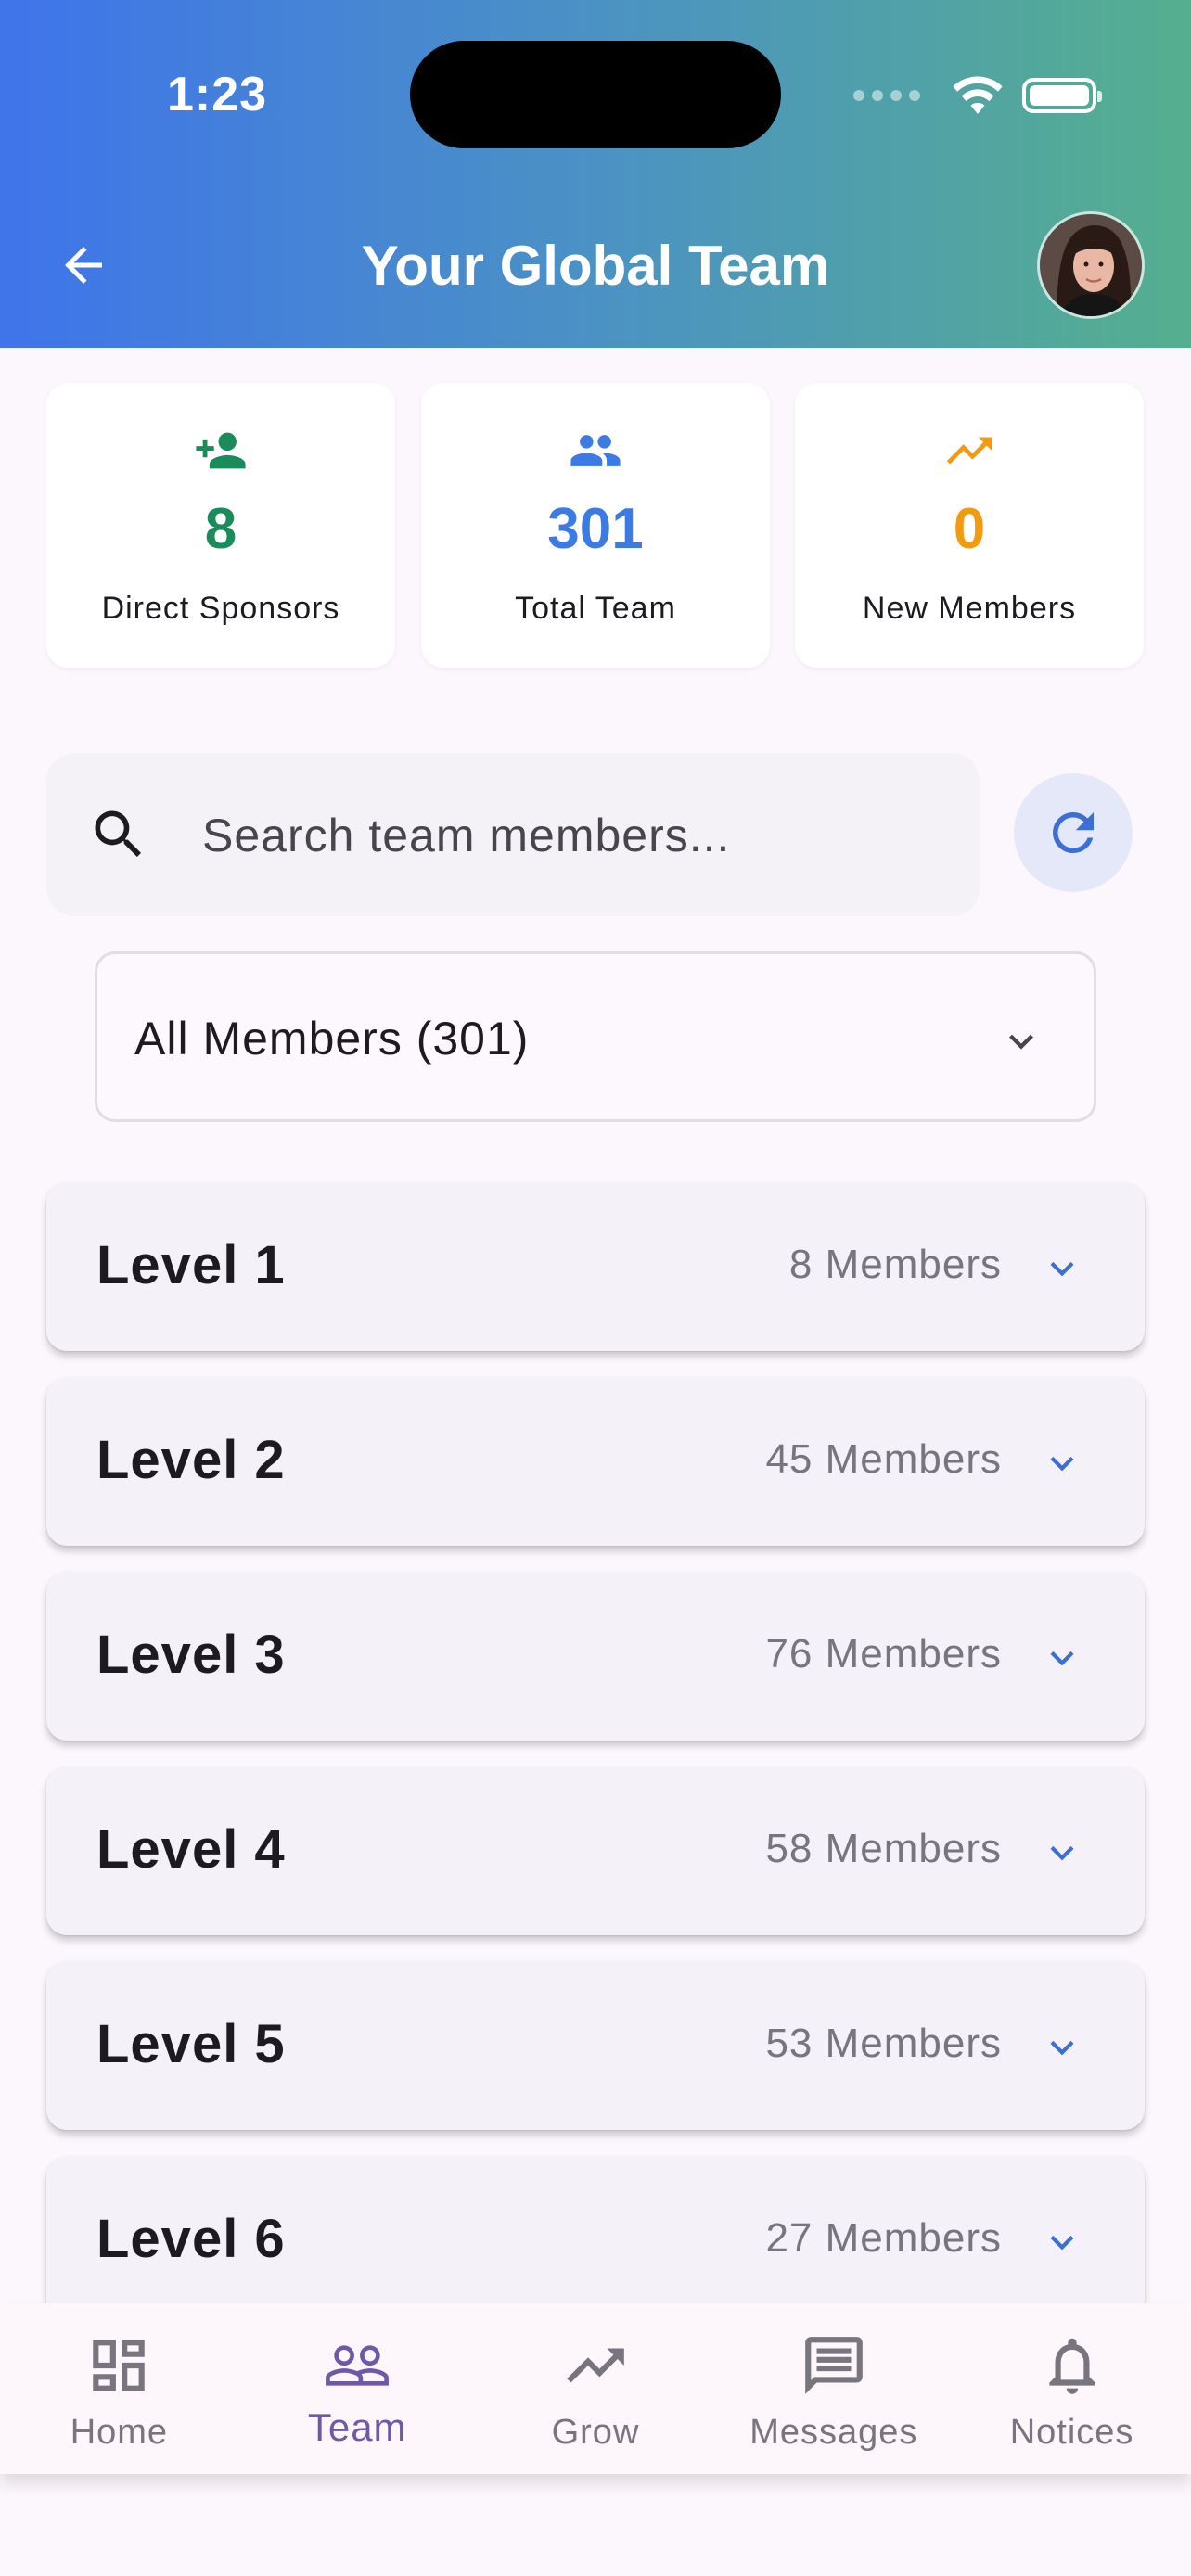  What do you see at coordinates (883, 1848) in the screenshot?
I see `level-member-count: 58 Members` at bounding box center [883, 1848].